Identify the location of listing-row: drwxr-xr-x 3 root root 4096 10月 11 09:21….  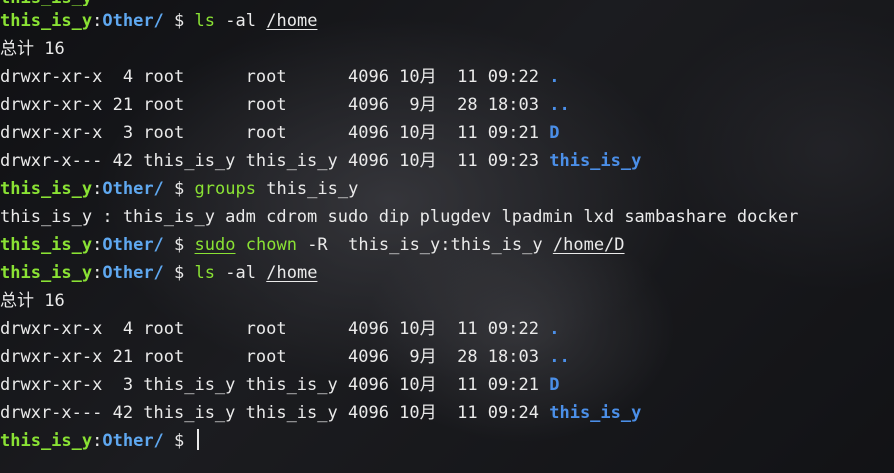
(447, 133).